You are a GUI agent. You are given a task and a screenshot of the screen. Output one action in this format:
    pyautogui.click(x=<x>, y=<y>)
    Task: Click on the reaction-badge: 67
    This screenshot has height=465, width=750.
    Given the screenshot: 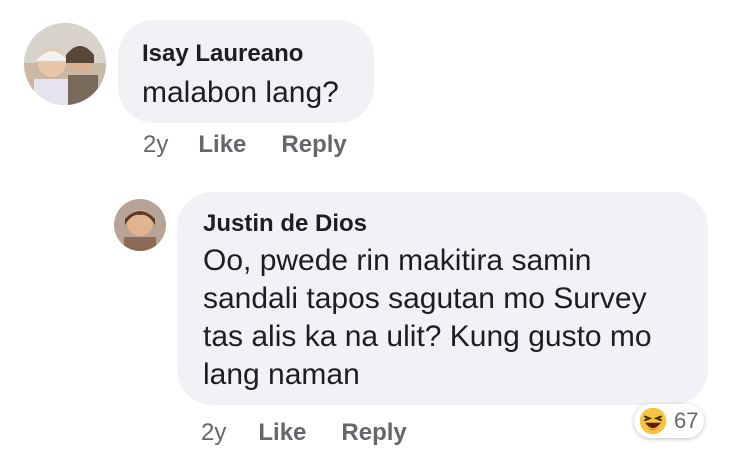 What is the action you would take?
    pyautogui.click(x=669, y=421)
    